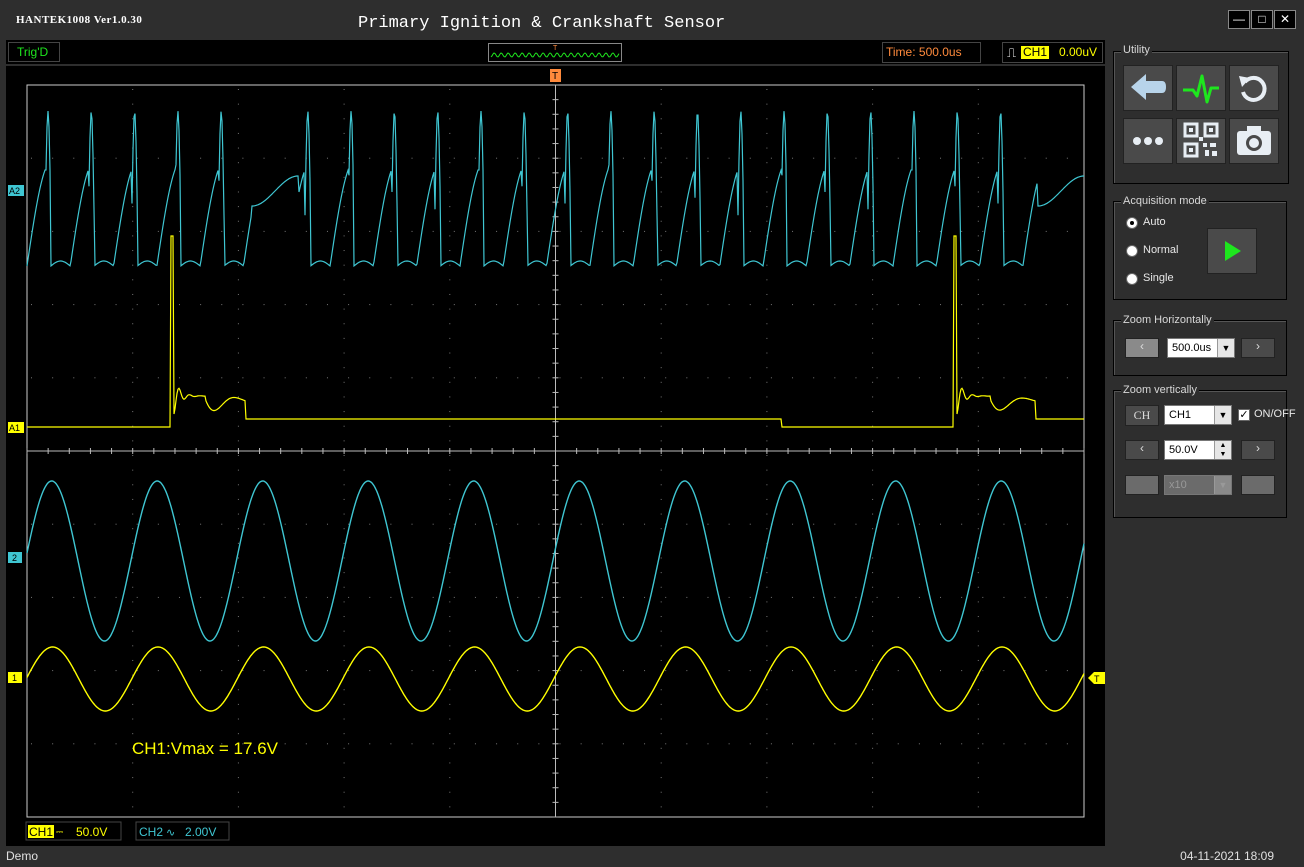 This screenshot has height=867, width=1304. What do you see at coordinates (1285, 19) in the screenshot?
I see `close-icon: ✕` at bounding box center [1285, 19].